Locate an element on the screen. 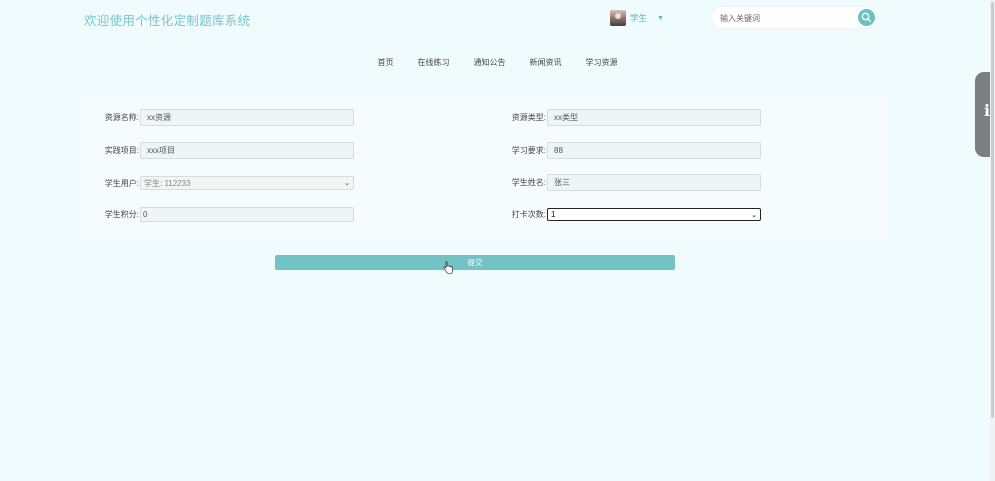 The height and width of the screenshot is (481, 995). avatar is located at coordinates (618, 18).